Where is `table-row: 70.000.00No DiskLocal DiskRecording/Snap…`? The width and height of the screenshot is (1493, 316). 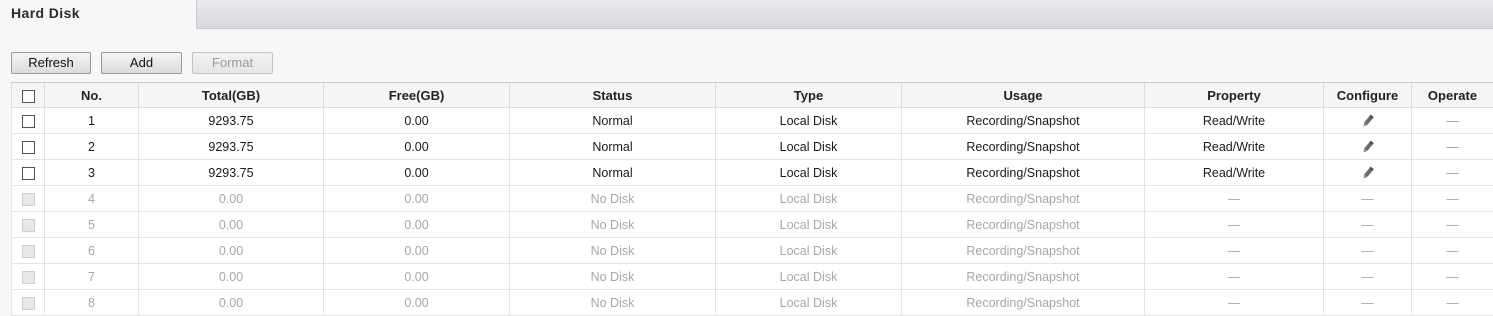 table-row: 70.000.00No DiskLocal DiskRecording/Snap… is located at coordinates (752, 277).